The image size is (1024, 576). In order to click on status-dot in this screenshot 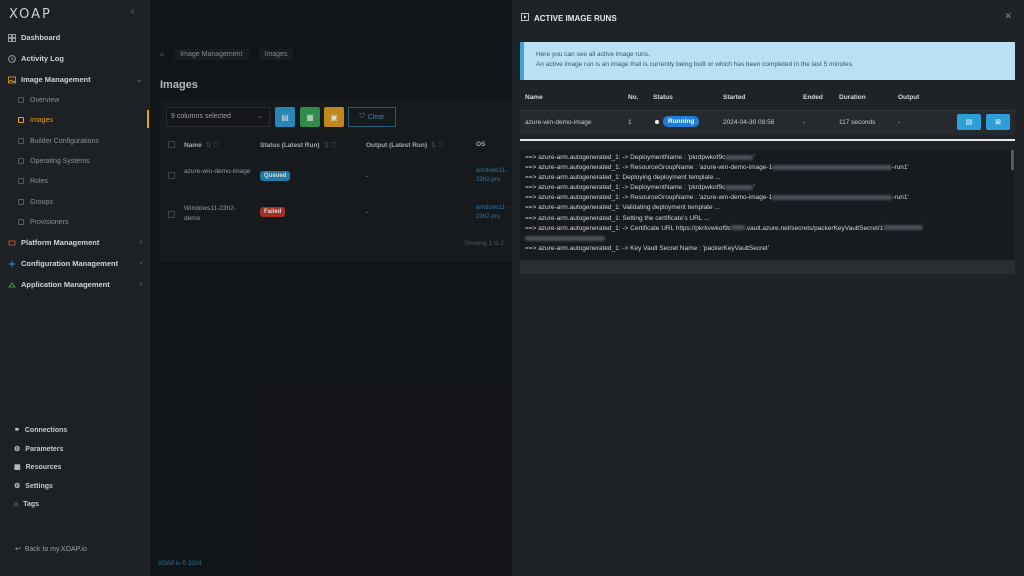, I will do `click(657, 122)`.